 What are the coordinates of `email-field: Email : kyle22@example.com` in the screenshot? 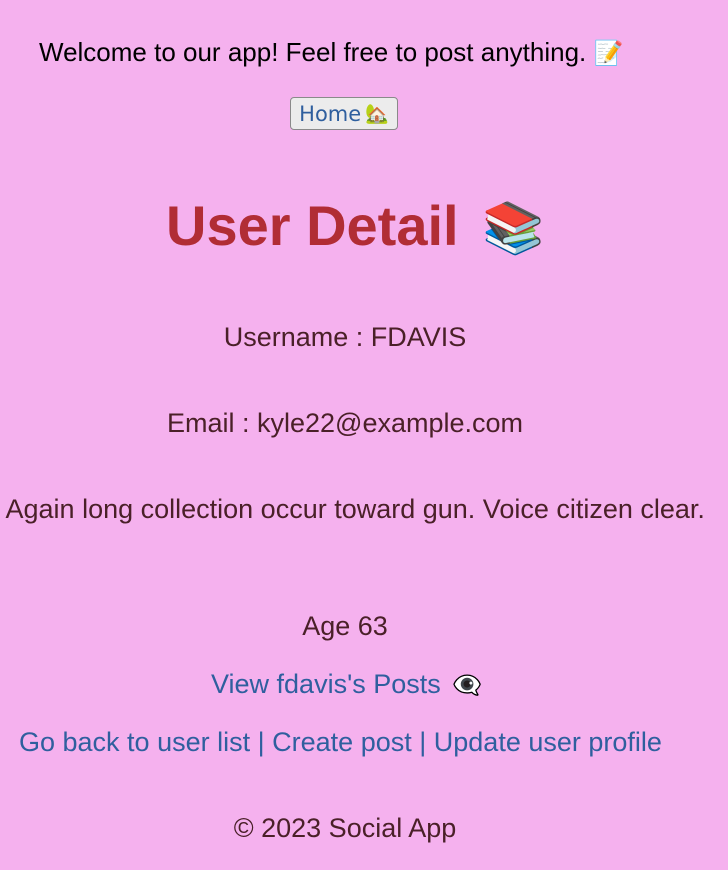 It's located at (345, 423).